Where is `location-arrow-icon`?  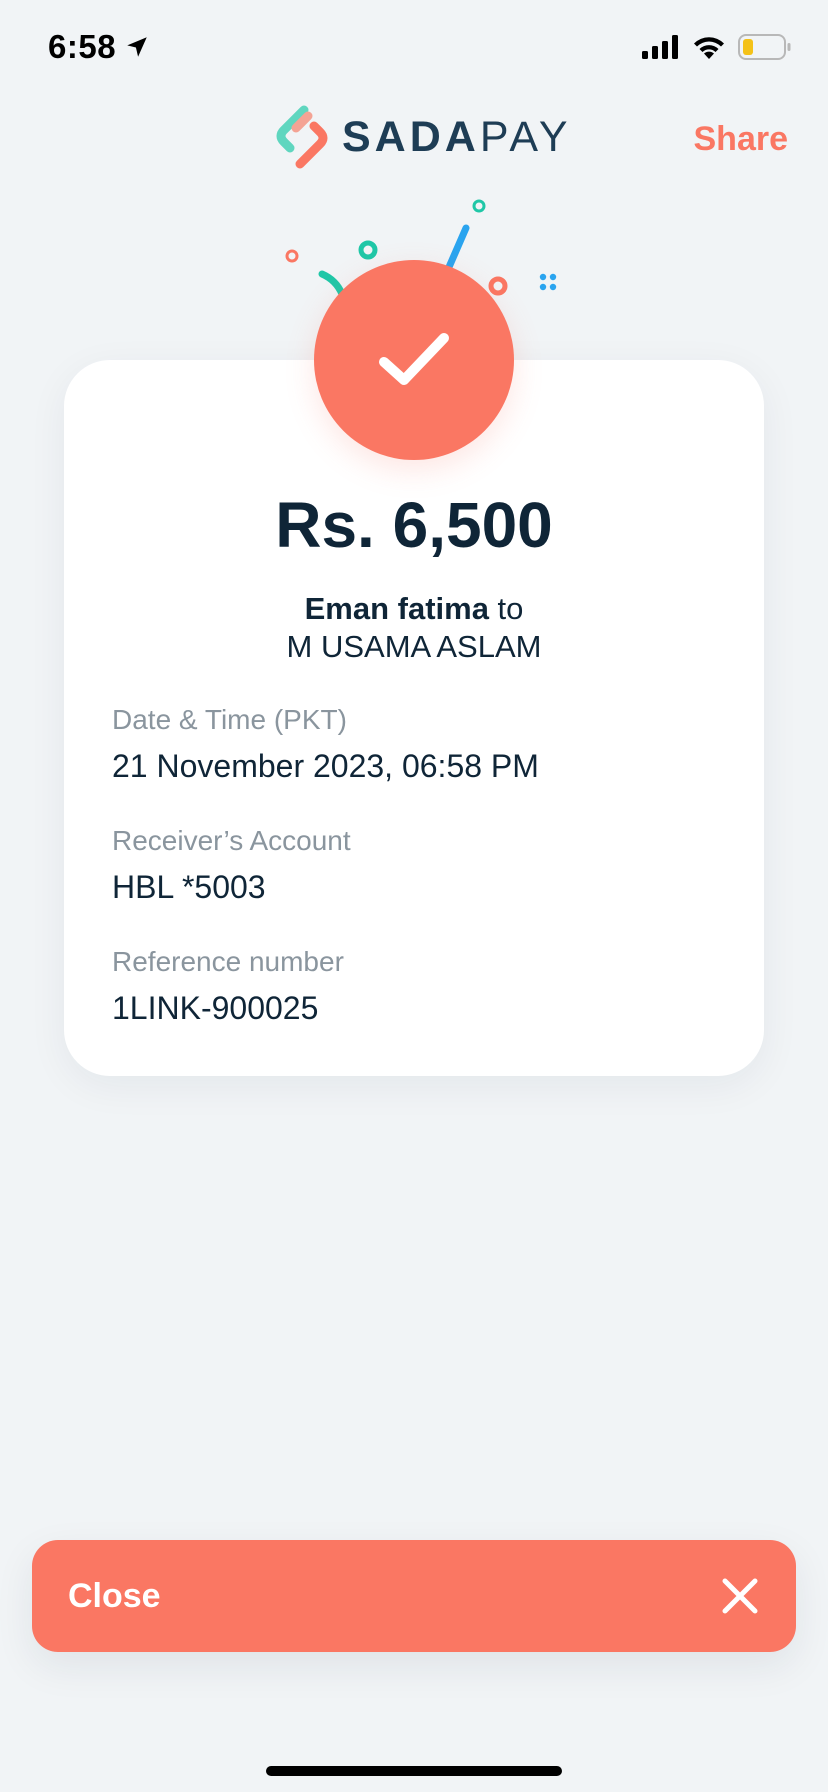
location-arrow-icon is located at coordinates (137, 47).